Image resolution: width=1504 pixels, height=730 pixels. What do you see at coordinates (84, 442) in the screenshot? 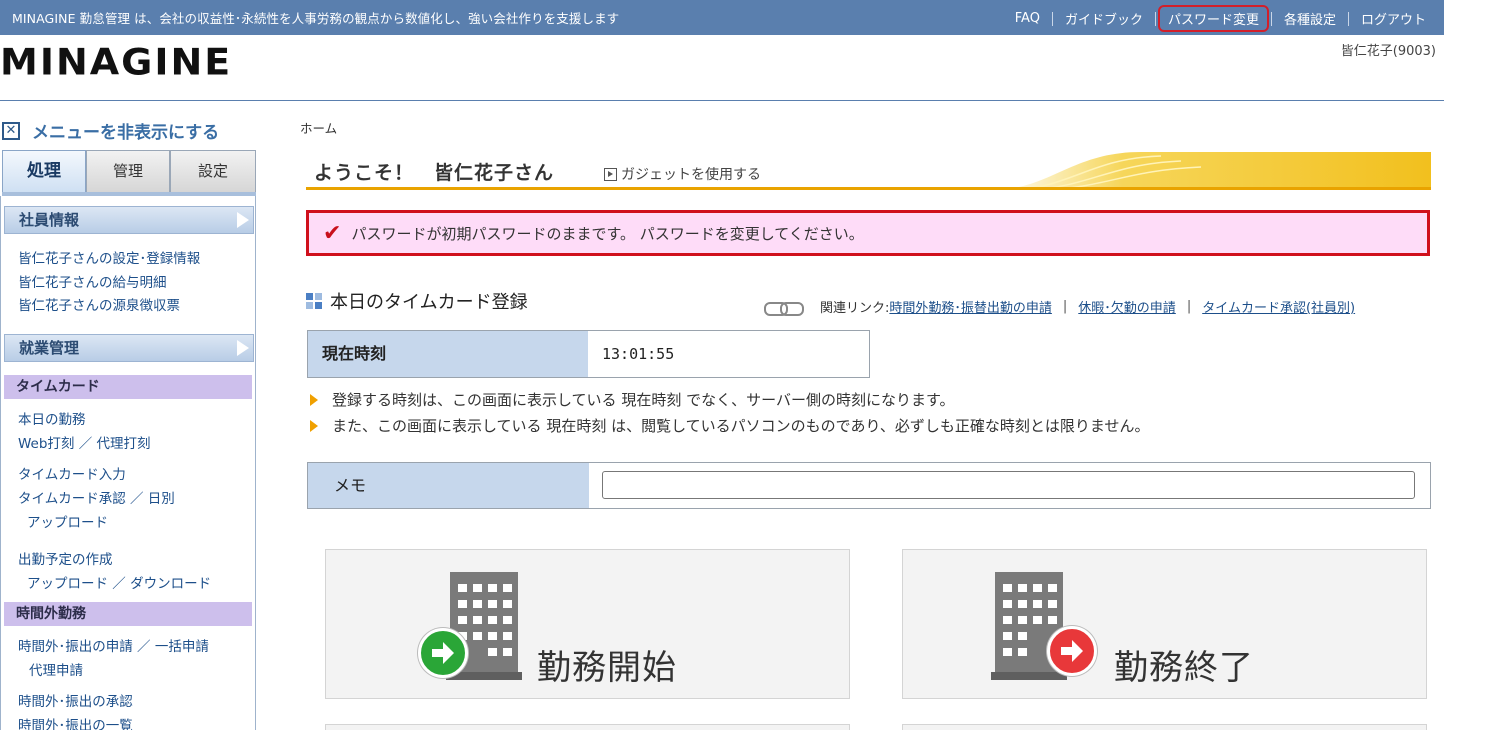
I see `sidebar-item-web-stamp: Web打刻 ／ 代理打刻` at bounding box center [84, 442].